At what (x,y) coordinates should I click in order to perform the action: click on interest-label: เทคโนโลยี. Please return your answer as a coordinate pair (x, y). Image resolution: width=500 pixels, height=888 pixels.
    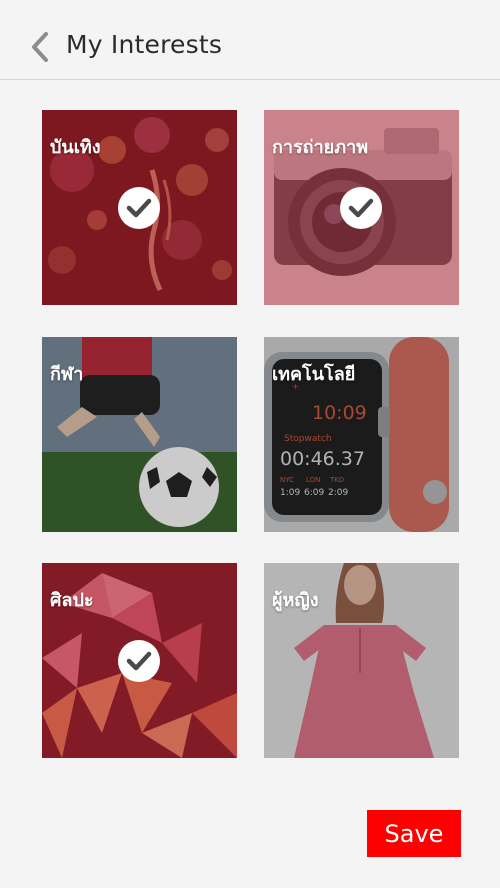
    Looking at the image, I should click on (314, 374).